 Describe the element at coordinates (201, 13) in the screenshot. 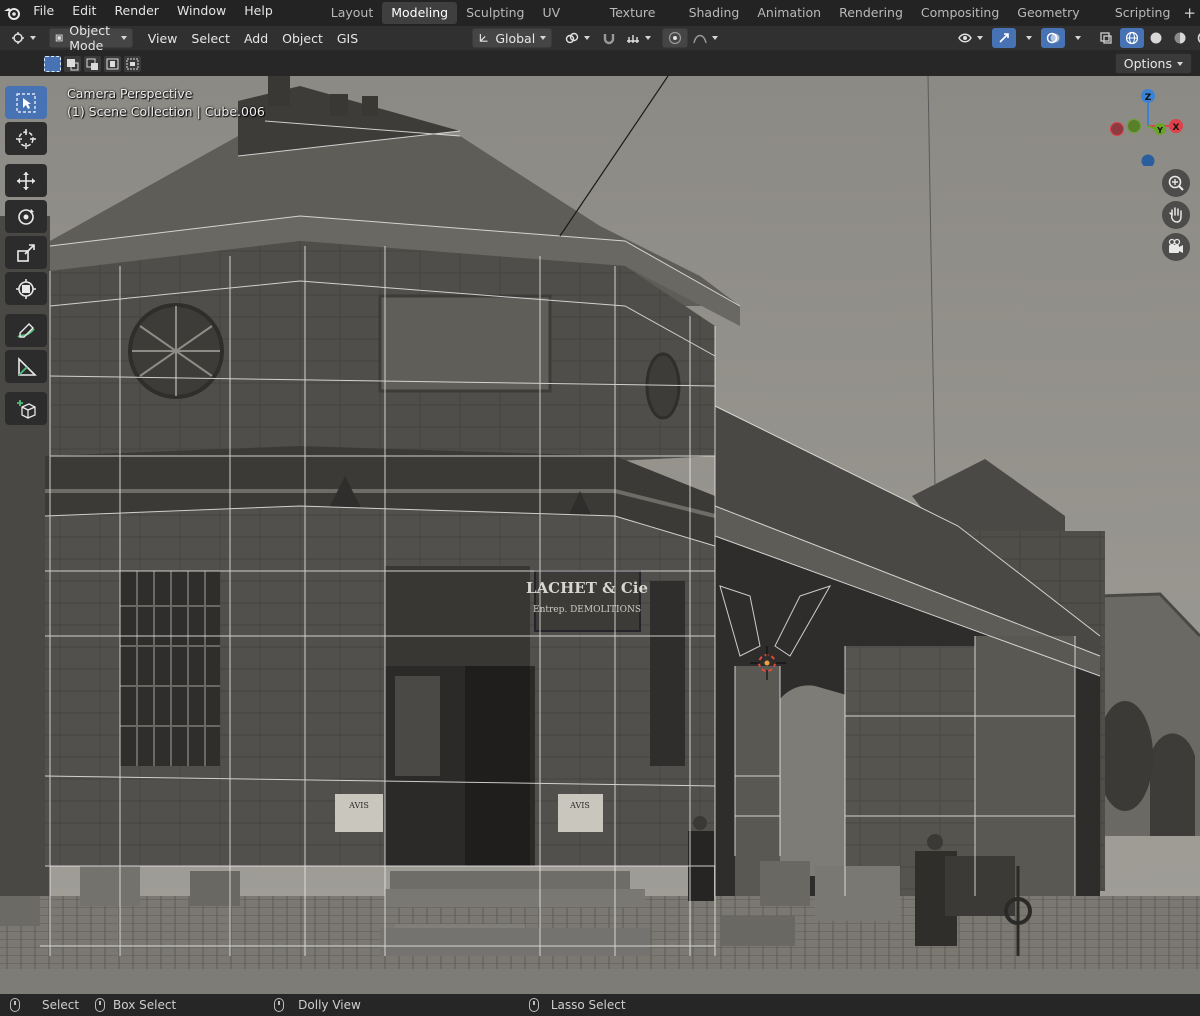

I see `menu-window: Window` at that location.